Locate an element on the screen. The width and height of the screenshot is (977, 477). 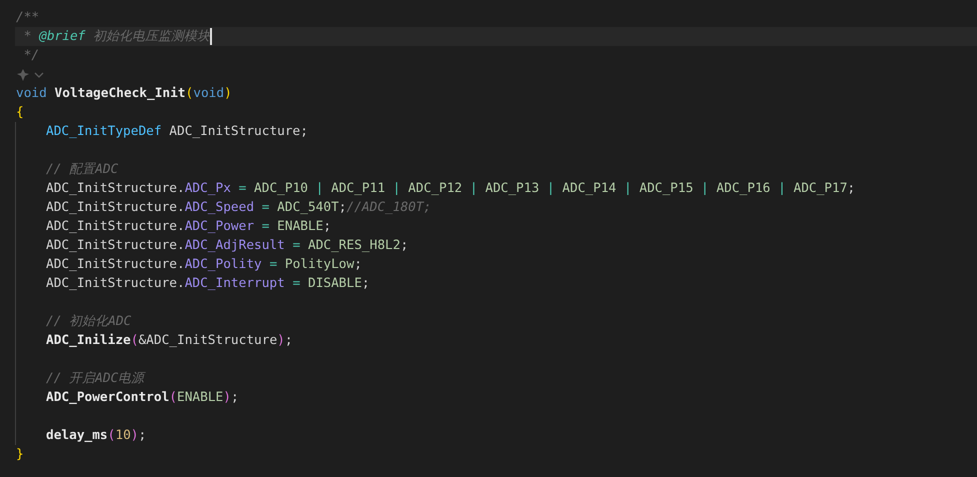
code-line: { is located at coordinates (20, 113).